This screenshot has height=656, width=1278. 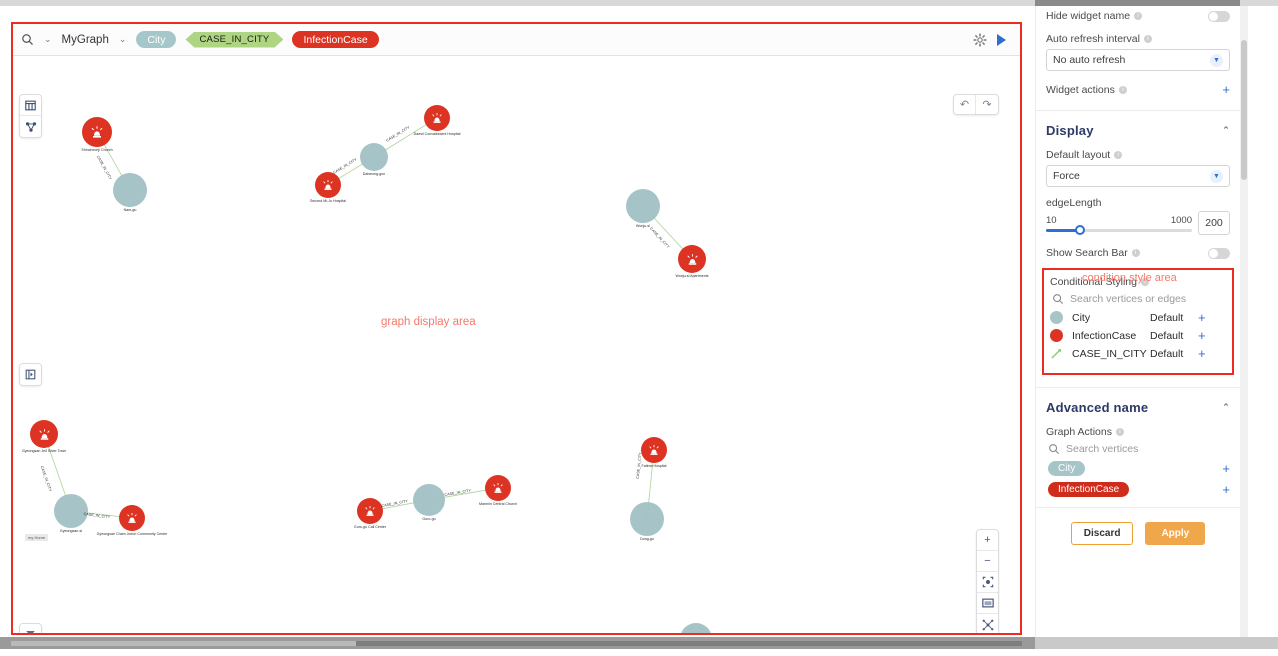 I want to click on conditional-style-row-infectioncase: InfectionCase Default +, so click(x=1138, y=335).